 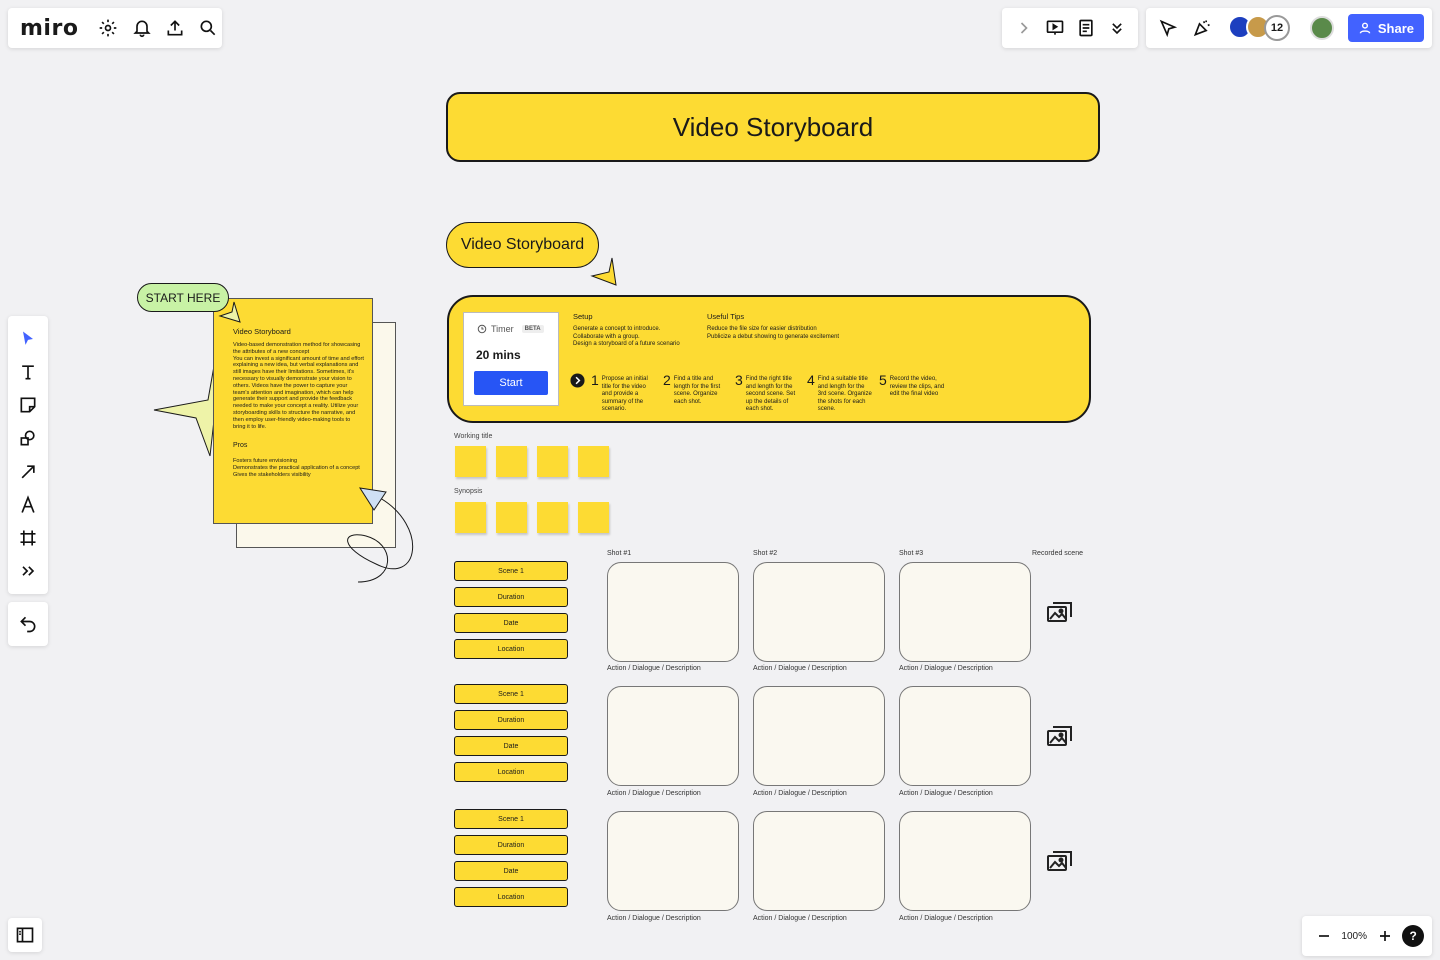 What do you see at coordinates (1117, 28) in the screenshot?
I see `double-chevron-down-icon` at bounding box center [1117, 28].